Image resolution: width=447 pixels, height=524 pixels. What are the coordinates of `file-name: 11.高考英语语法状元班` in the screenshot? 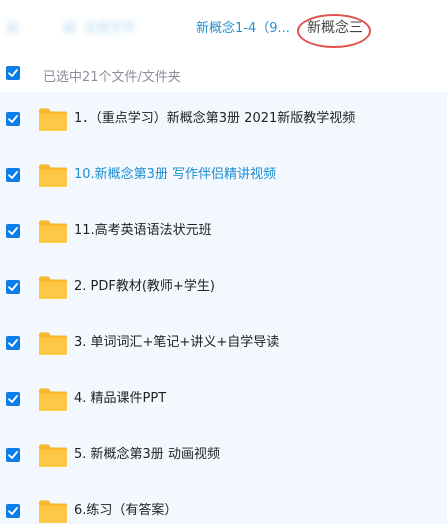 It's located at (143, 231).